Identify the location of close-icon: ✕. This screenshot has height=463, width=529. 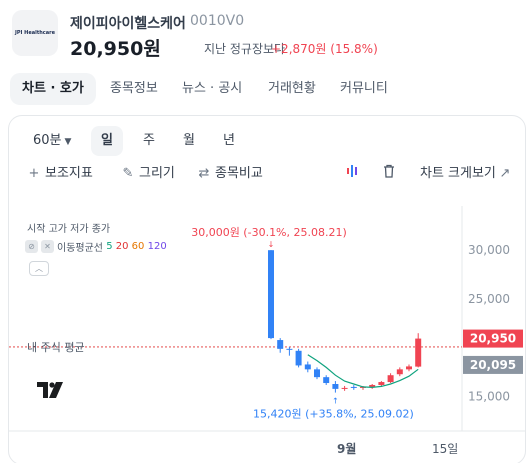
(47, 246).